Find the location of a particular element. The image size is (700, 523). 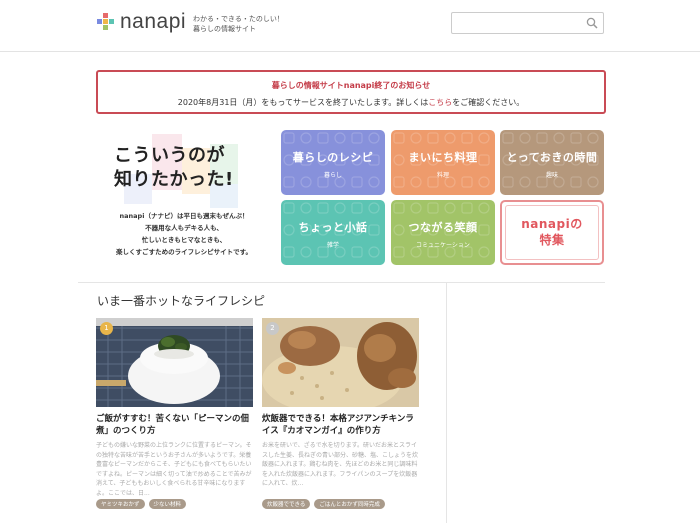

search-box is located at coordinates (527, 23).